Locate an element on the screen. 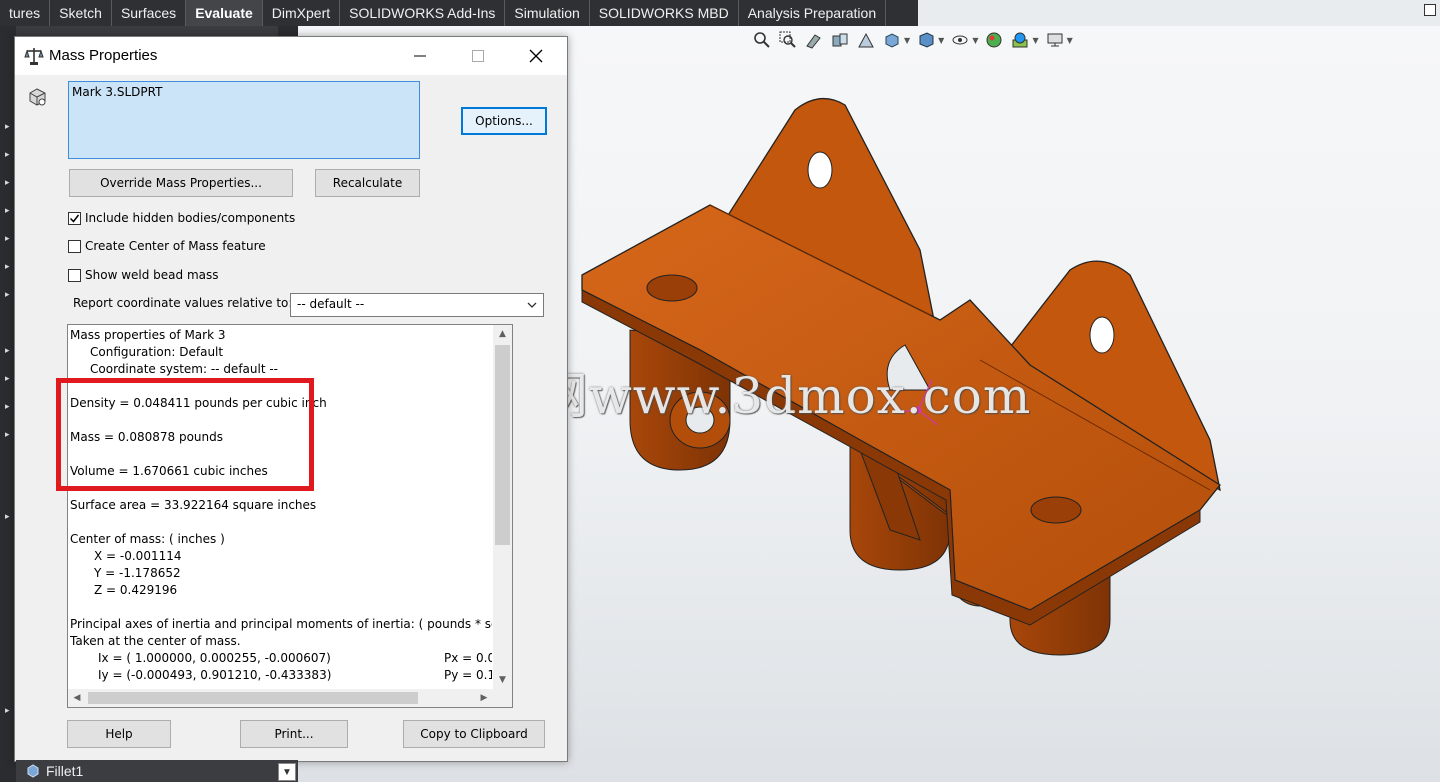  close-icon is located at coordinates (536, 56).